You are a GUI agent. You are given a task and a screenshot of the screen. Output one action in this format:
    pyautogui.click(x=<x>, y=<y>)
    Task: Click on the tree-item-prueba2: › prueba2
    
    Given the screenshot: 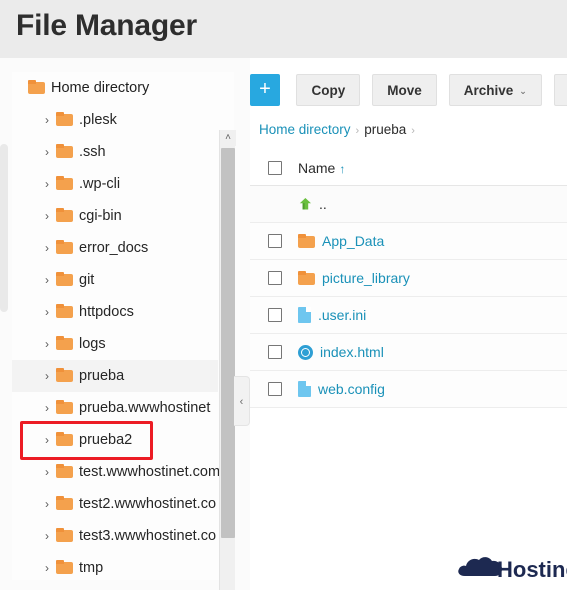 What is the action you would take?
    pyautogui.click(x=115, y=440)
    